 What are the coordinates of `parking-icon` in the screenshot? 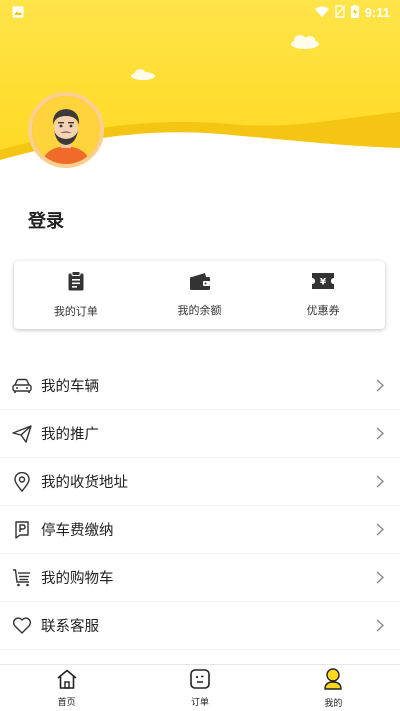 It's located at (22, 530).